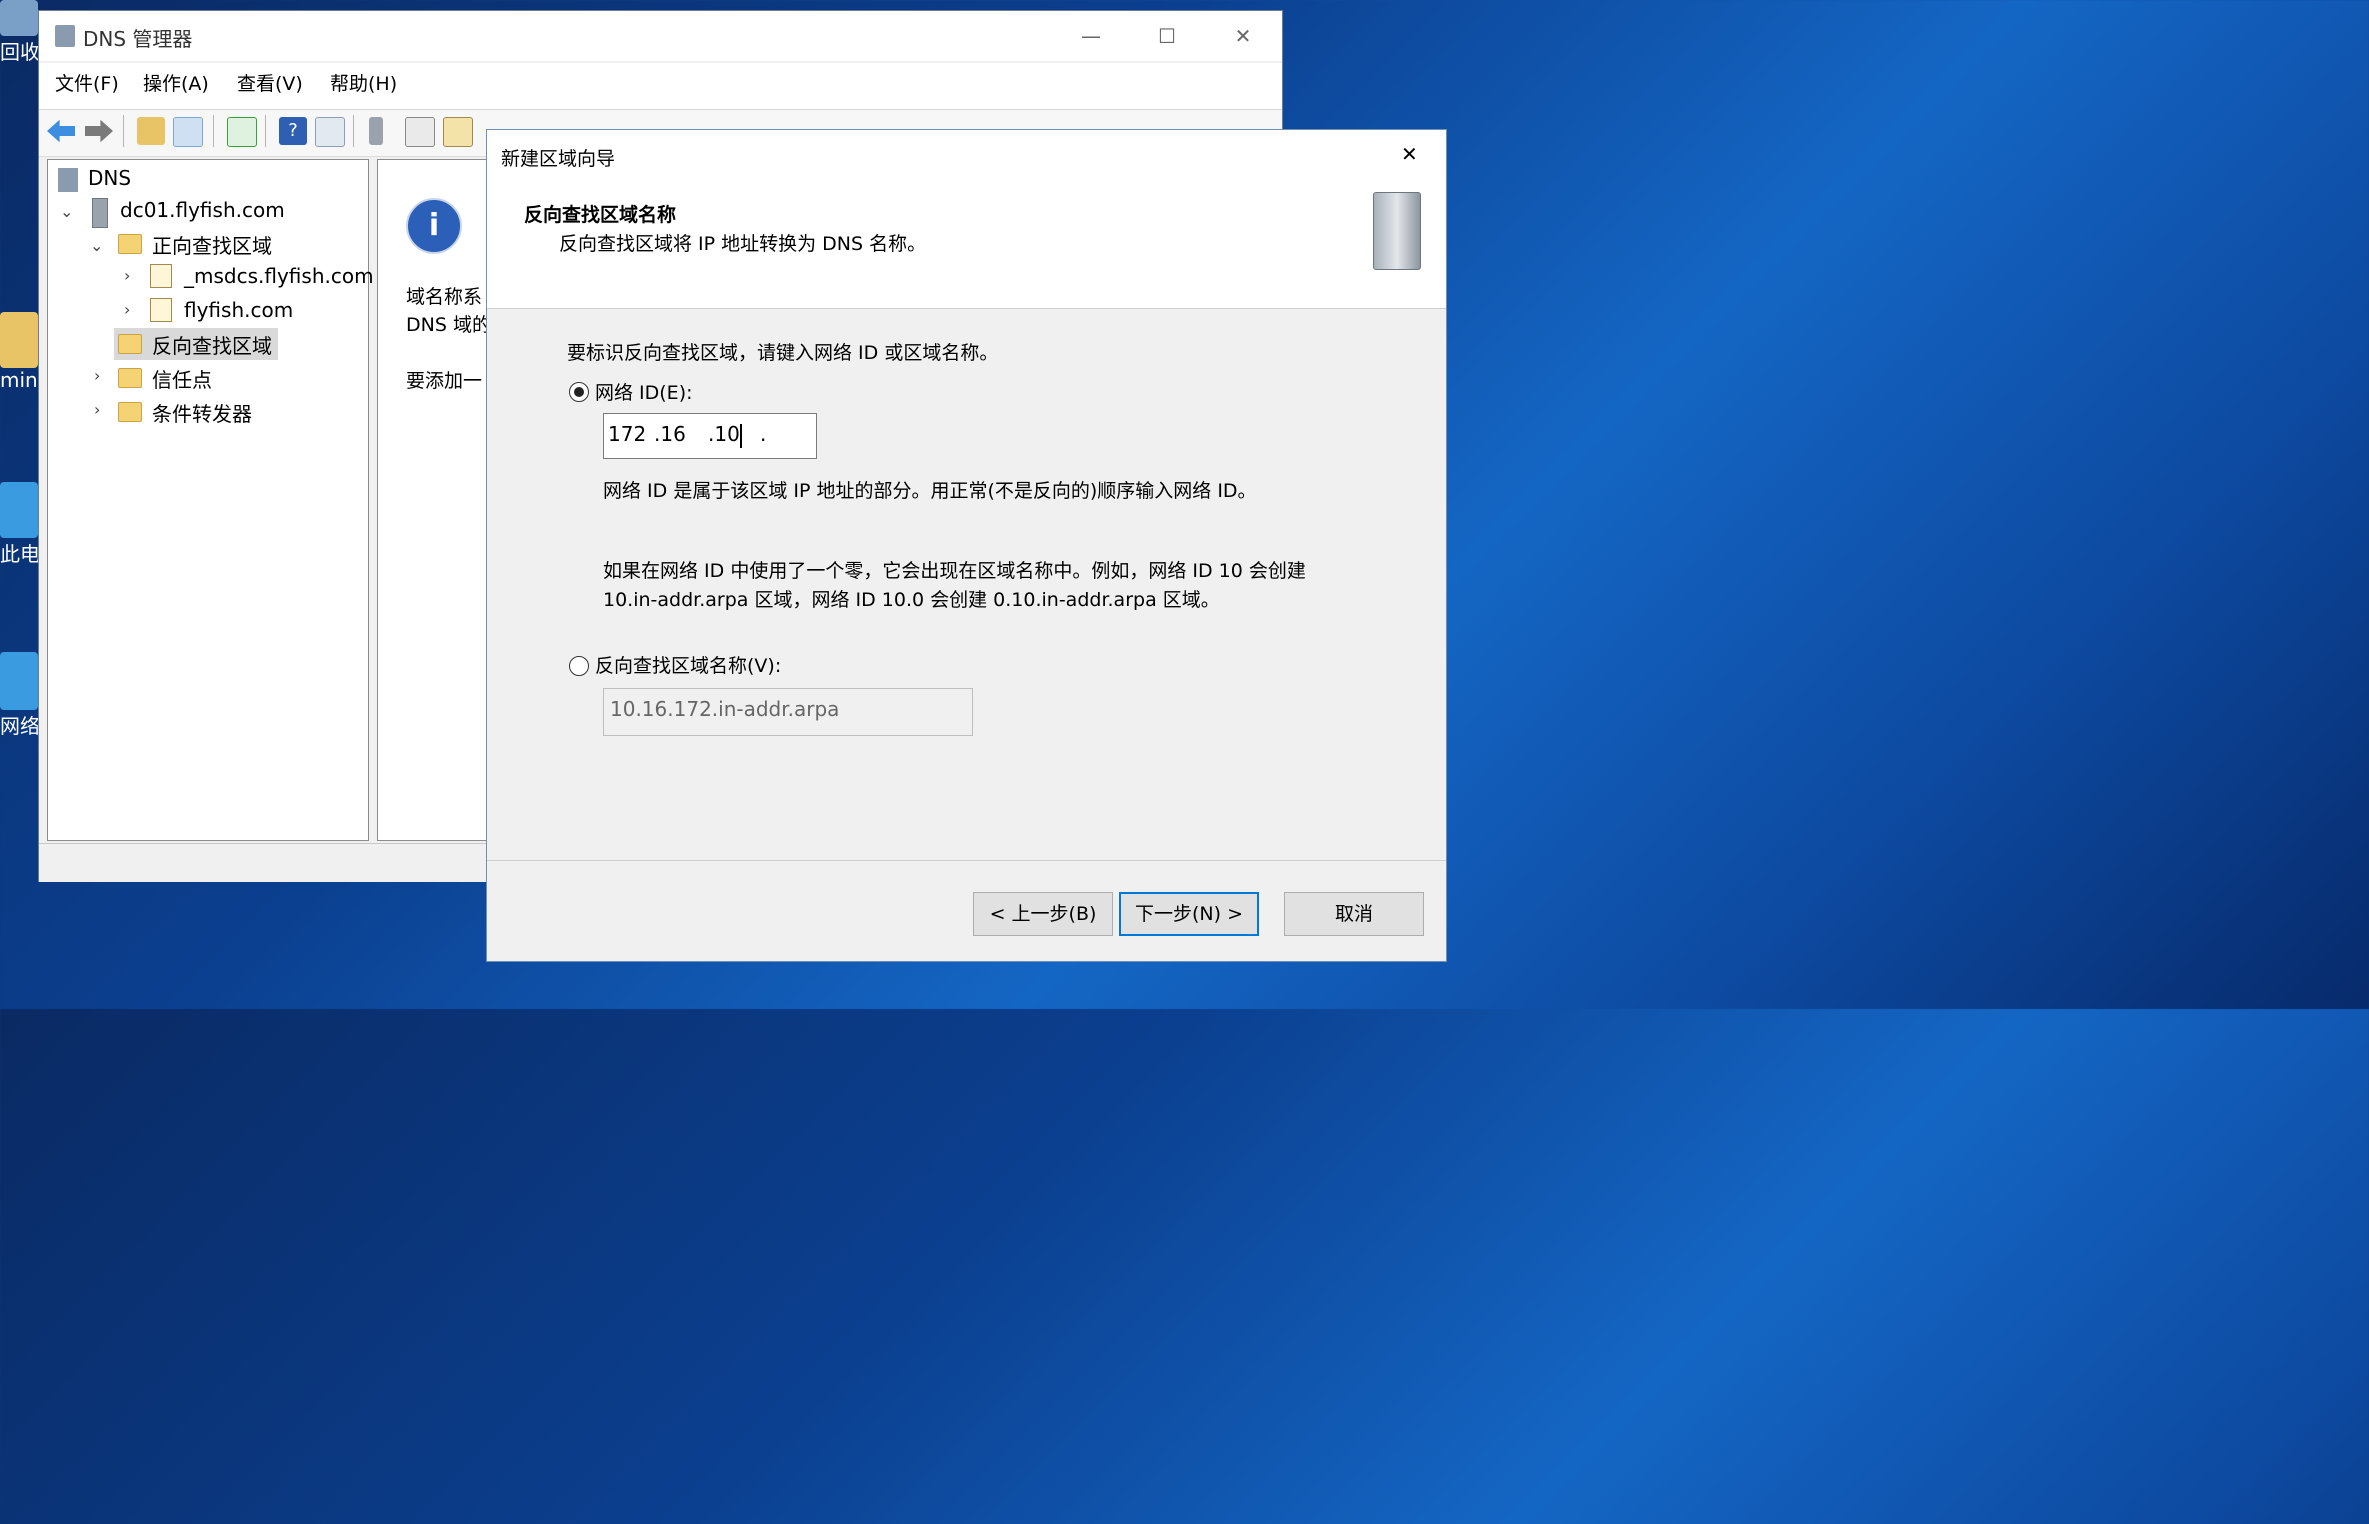 The width and height of the screenshot is (2369, 1524). What do you see at coordinates (87, 82) in the screenshot?
I see `menu-file: 文件(F)` at bounding box center [87, 82].